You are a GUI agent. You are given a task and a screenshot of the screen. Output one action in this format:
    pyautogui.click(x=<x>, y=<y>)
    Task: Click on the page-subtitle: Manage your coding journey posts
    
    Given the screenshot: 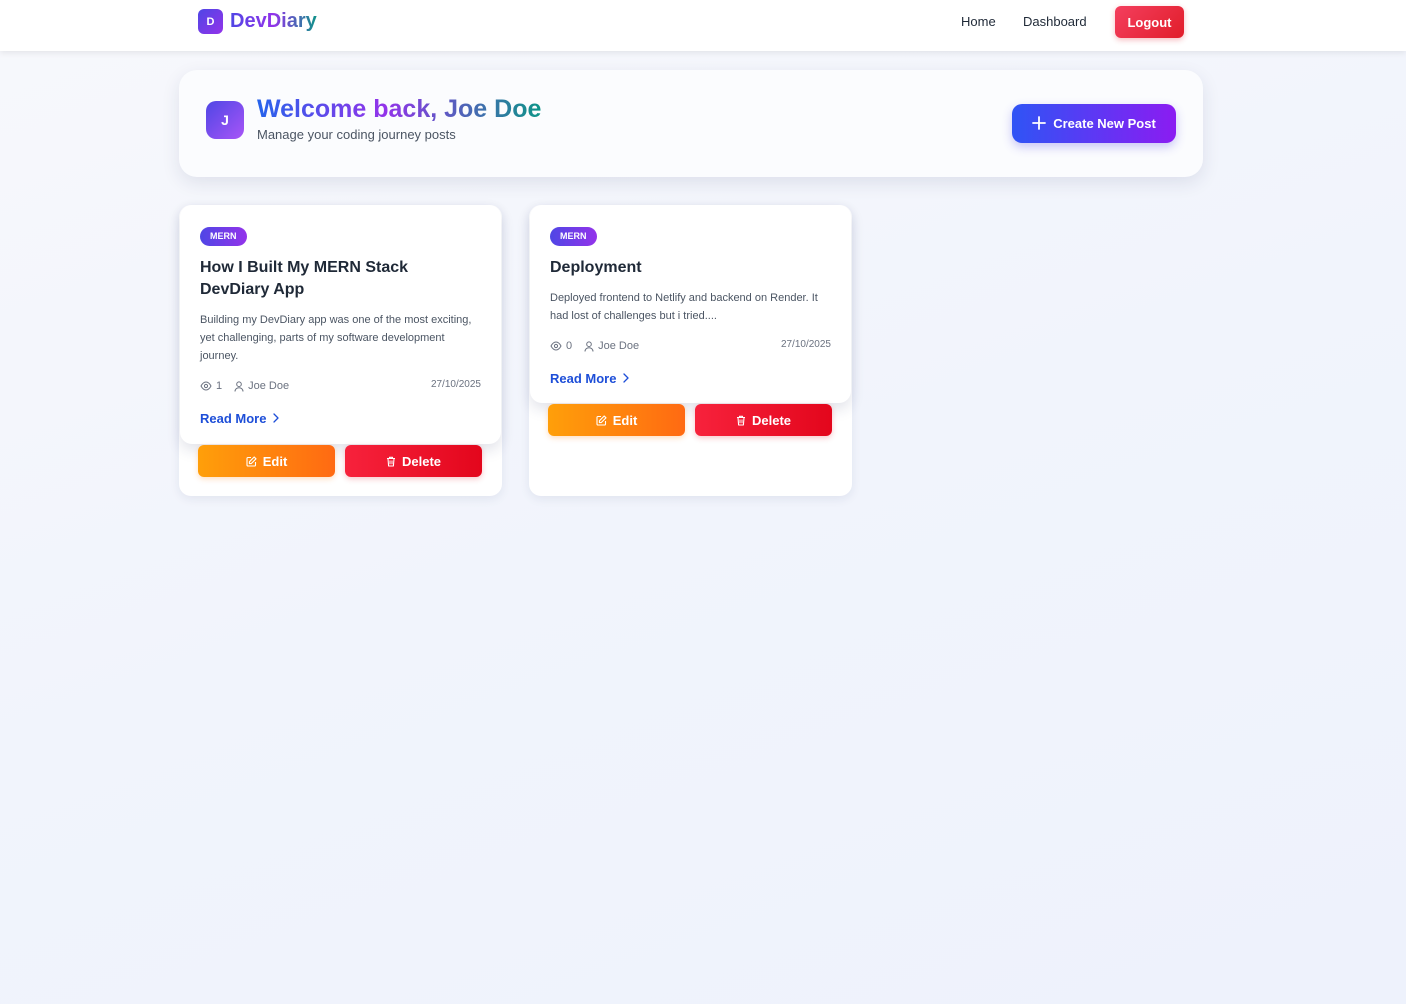 What is the action you would take?
    pyautogui.click(x=356, y=134)
    